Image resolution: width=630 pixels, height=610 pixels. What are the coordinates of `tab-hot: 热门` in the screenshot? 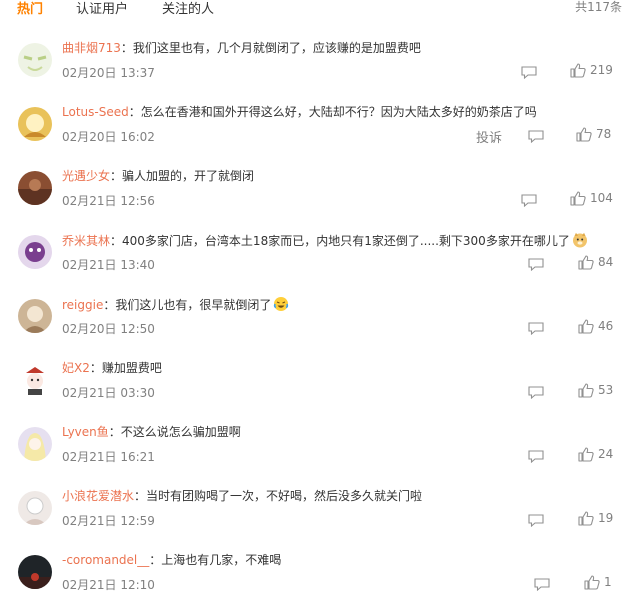 It's located at (30, 8).